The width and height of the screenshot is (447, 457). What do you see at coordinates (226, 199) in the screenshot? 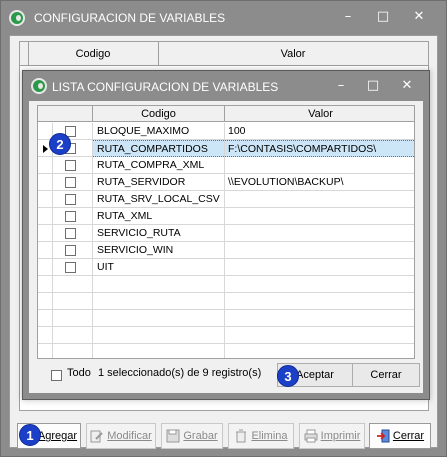
I see `table-row: RUTA_SRV_LOCAL_CSV` at bounding box center [226, 199].